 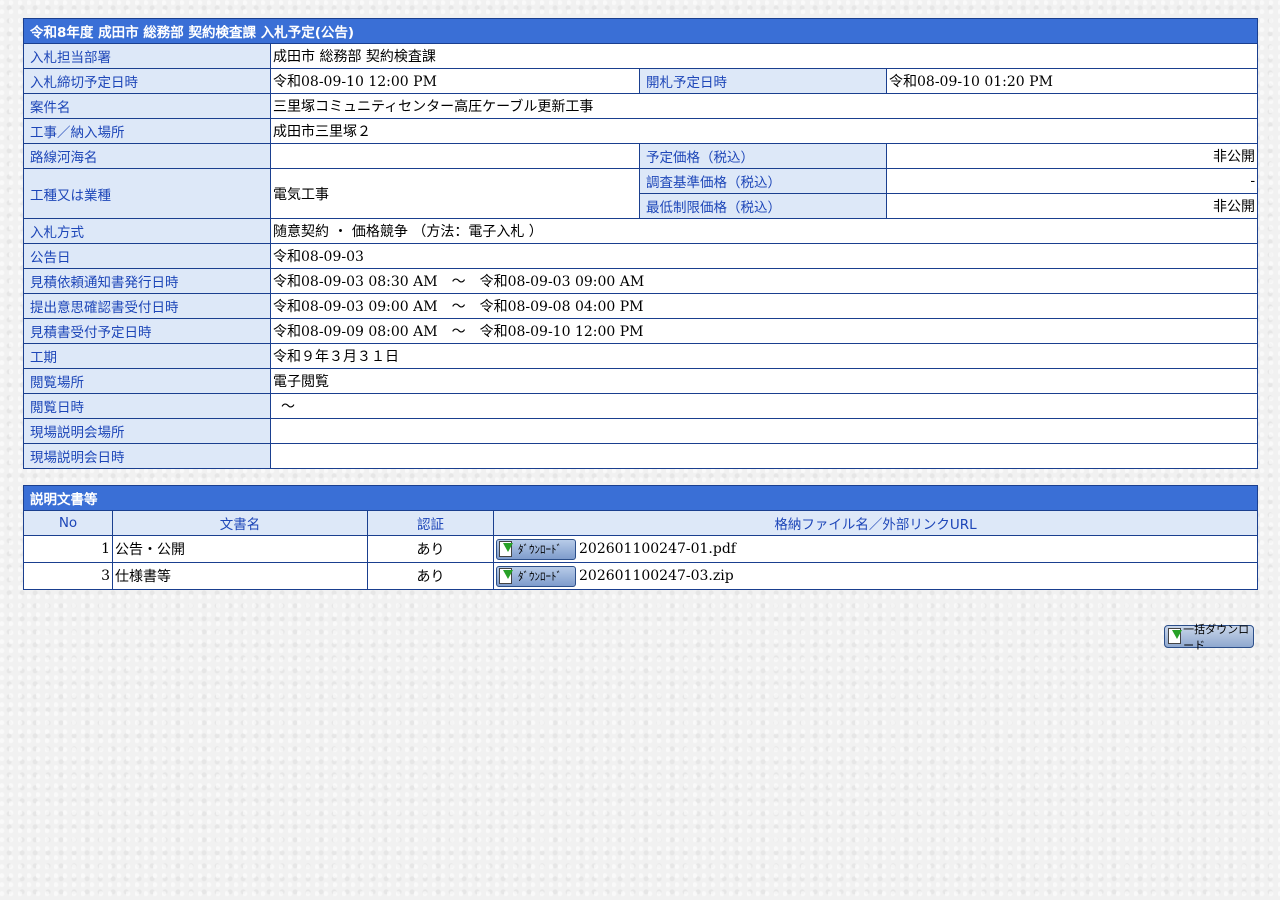 What do you see at coordinates (147, 331) in the screenshot?
I see `label-estimate-receipt: 見積書受付予定日時` at bounding box center [147, 331].